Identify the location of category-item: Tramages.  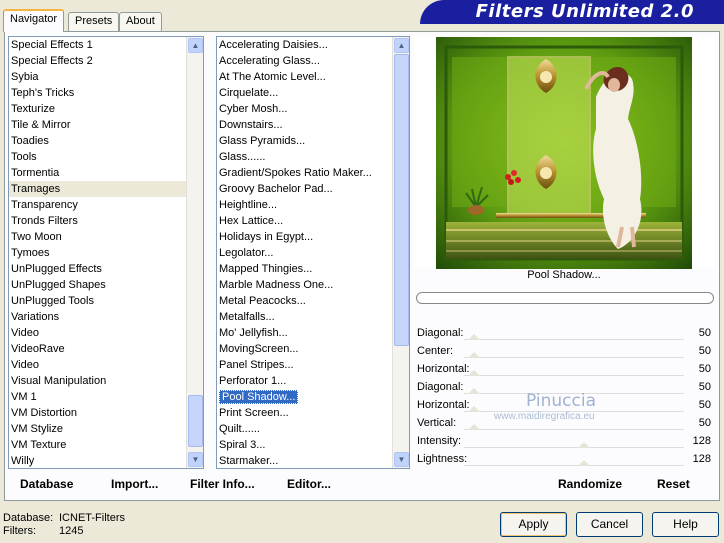
(97, 189).